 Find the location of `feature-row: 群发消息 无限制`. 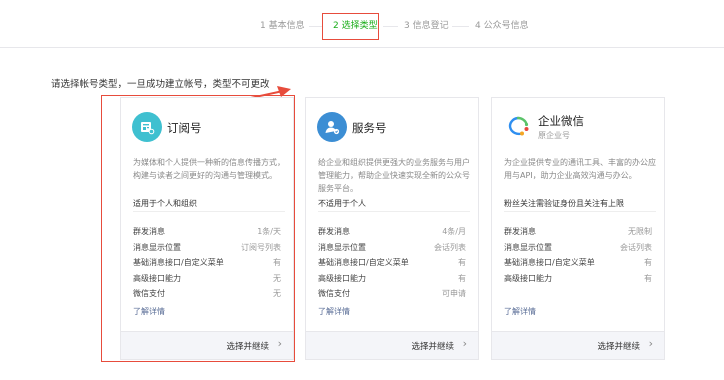

feature-row: 群发消息 无限制 is located at coordinates (578, 234).